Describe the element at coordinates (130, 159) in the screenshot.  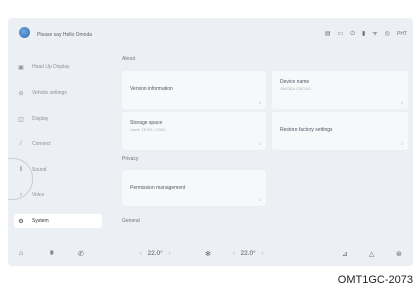
I see `section-privacy: Privacy` at that location.